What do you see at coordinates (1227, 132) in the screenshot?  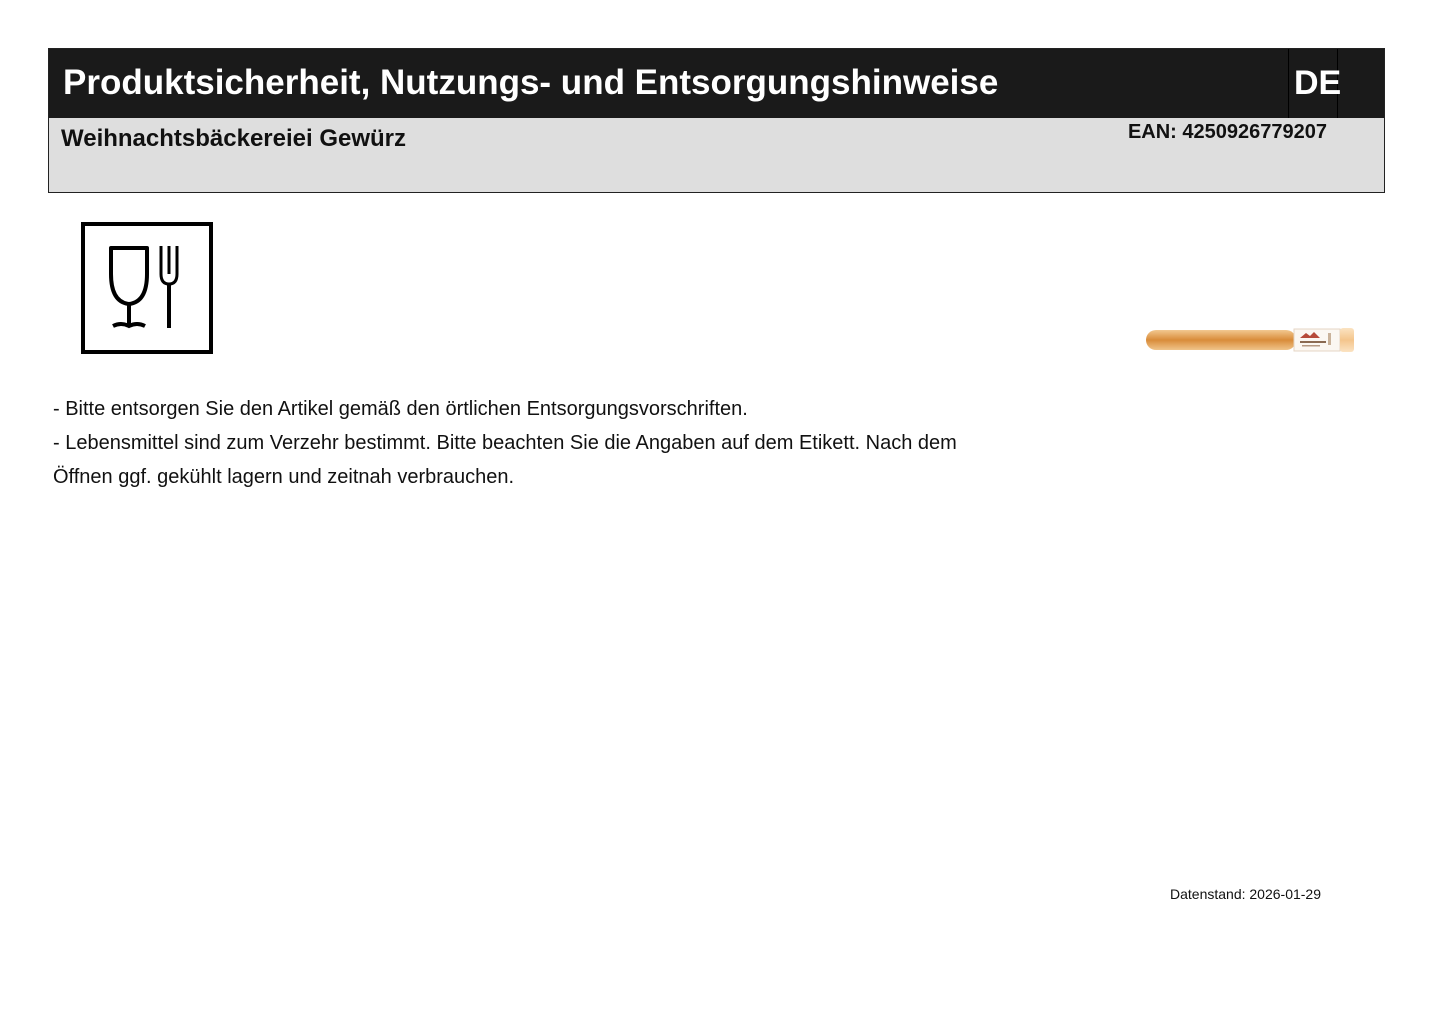 I see `ean-code: EAN: 4250926779207` at bounding box center [1227, 132].